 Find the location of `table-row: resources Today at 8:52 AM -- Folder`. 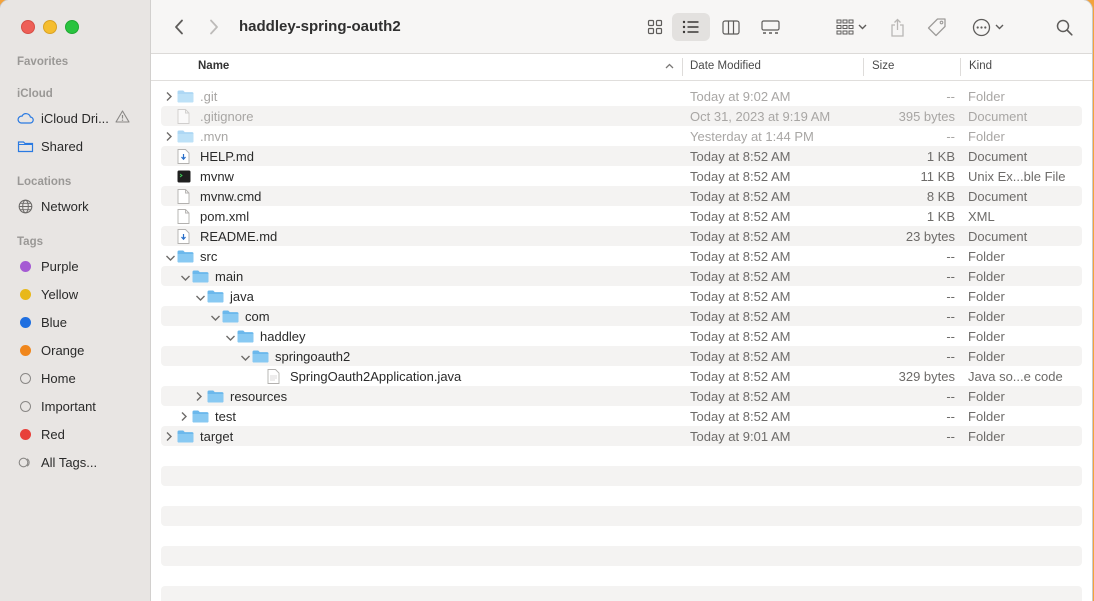

table-row: resources Today at 8:52 AM -- Folder is located at coordinates (621, 396).